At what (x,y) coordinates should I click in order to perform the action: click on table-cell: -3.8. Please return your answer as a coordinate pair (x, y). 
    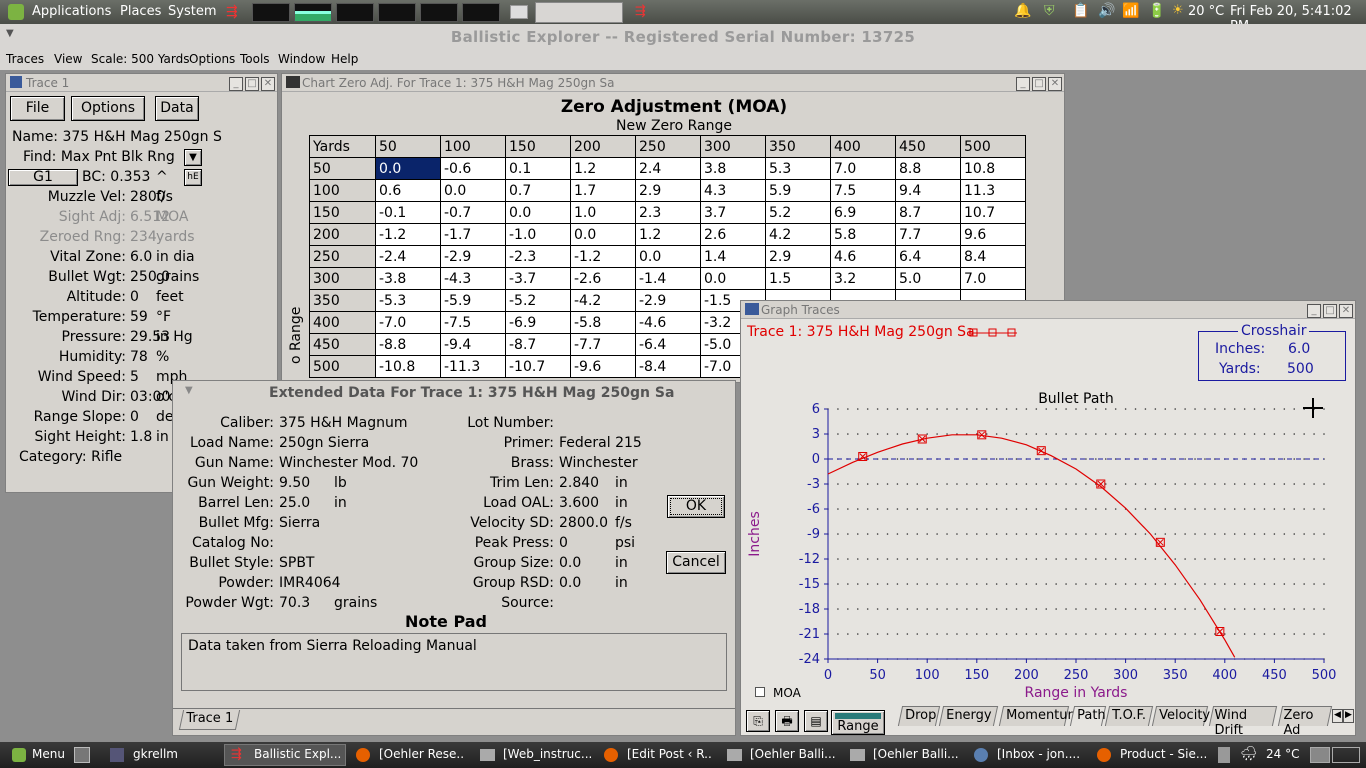
    Looking at the image, I should click on (408, 278).